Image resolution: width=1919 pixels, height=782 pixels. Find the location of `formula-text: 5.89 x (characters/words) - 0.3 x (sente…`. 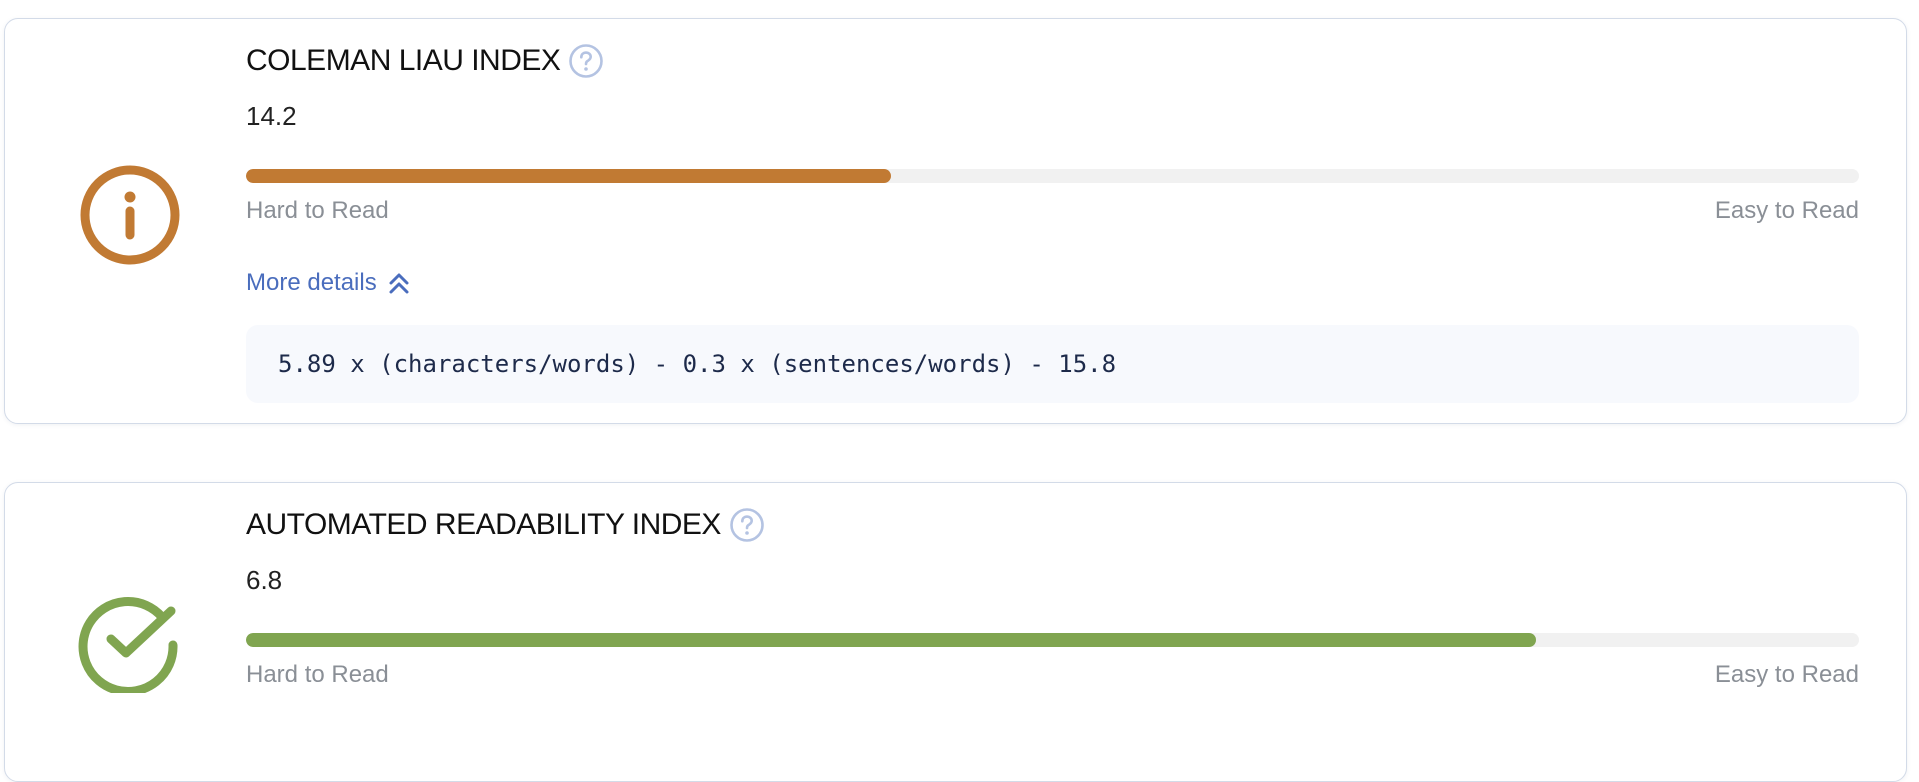

formula-text: 5.89 x (characters/words) - 0.3 x (sente… is located at coordinates (697, 364).